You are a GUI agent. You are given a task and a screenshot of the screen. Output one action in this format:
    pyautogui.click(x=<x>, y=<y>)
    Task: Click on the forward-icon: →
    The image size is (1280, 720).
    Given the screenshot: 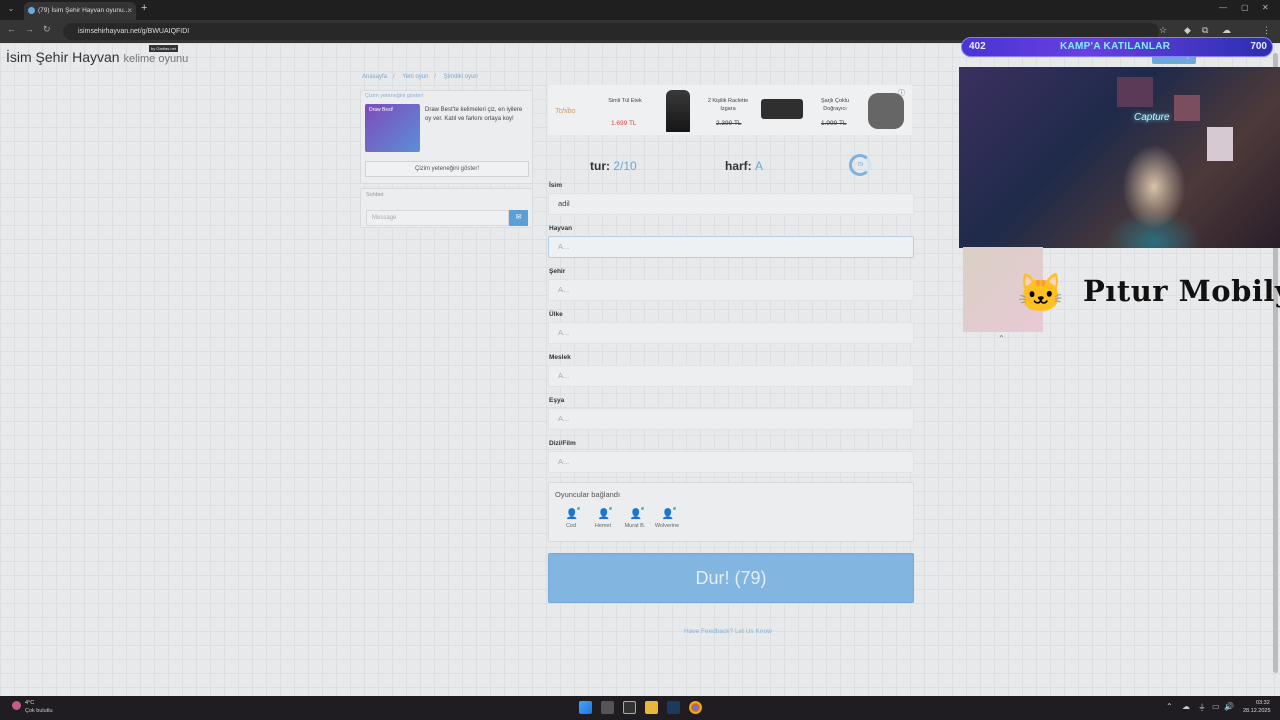 What is the action you would take?
    pyautogui.click(x=29, y=29)
    